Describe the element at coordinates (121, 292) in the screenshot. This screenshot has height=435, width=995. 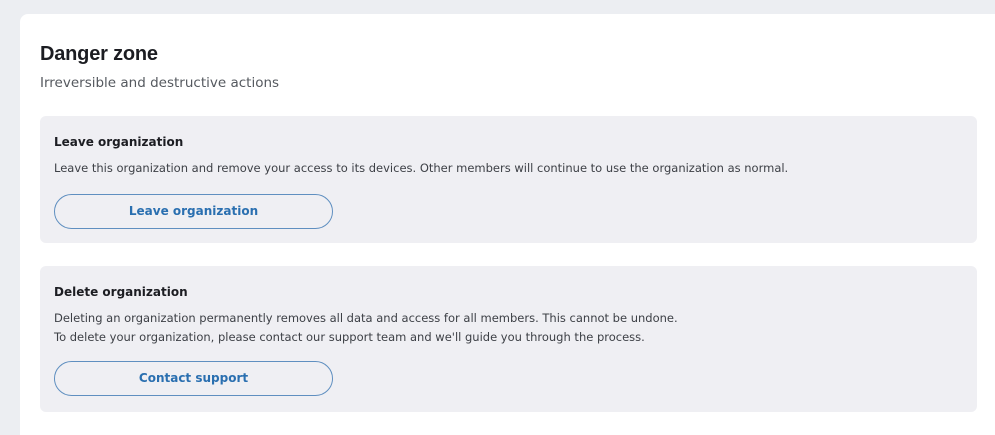
I see `delete-organization-title: Delete organization` at that location.